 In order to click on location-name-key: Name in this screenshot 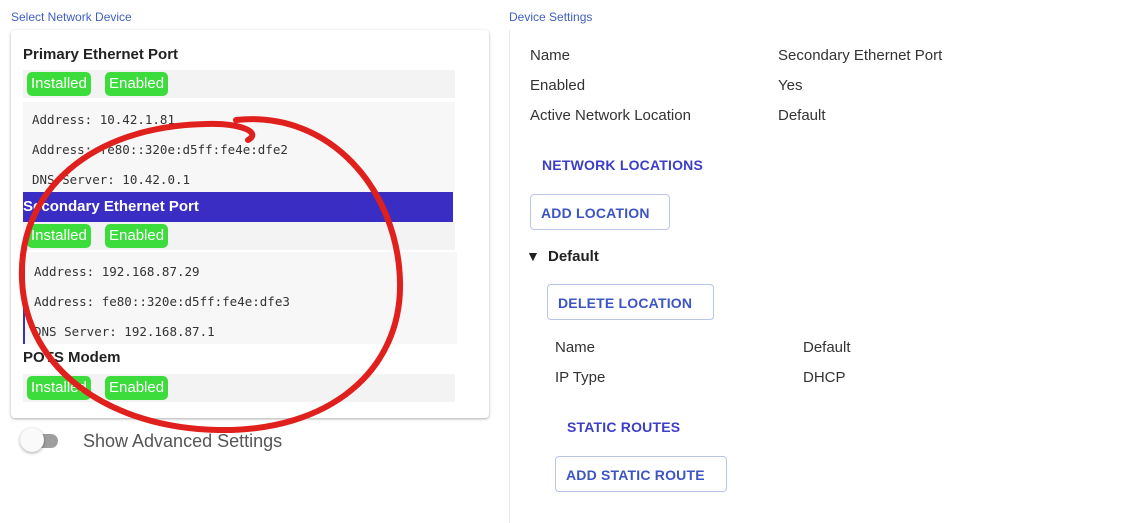, I will do `click(575, 347)`.